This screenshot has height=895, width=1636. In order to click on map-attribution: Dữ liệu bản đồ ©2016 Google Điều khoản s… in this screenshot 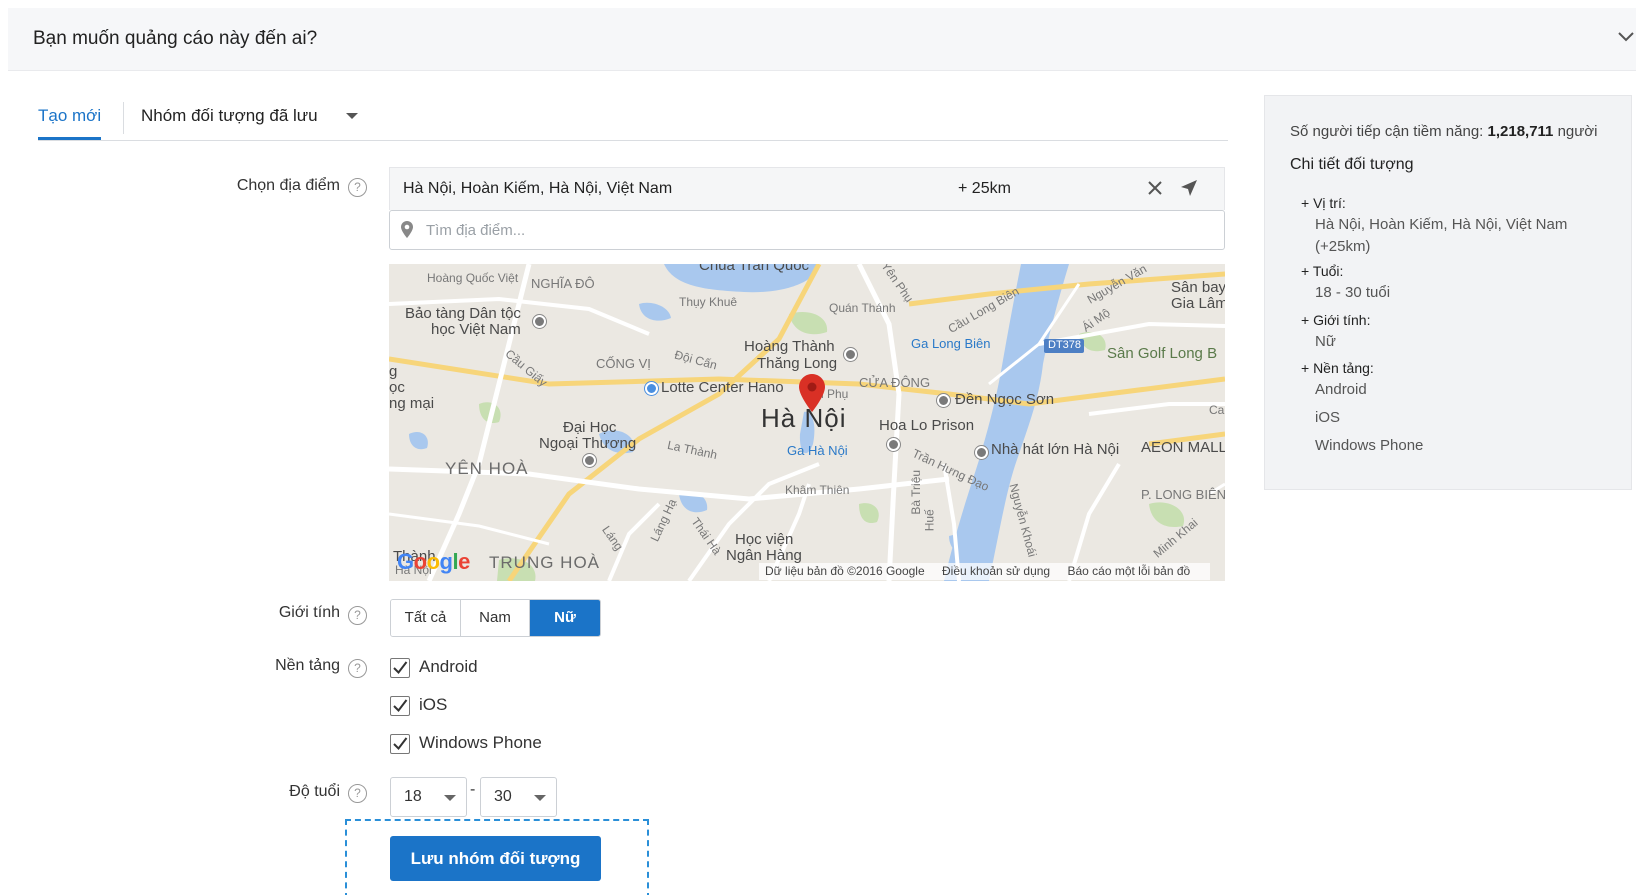, I will do `click(985, 571)`.